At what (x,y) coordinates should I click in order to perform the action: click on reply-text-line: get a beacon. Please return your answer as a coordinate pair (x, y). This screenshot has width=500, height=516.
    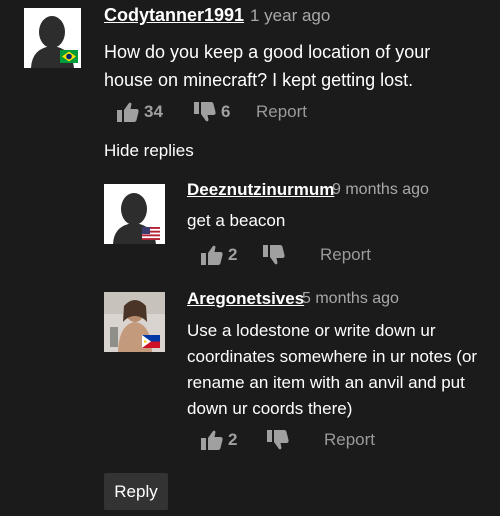
    Looking at the image, I should click on (236, 220).